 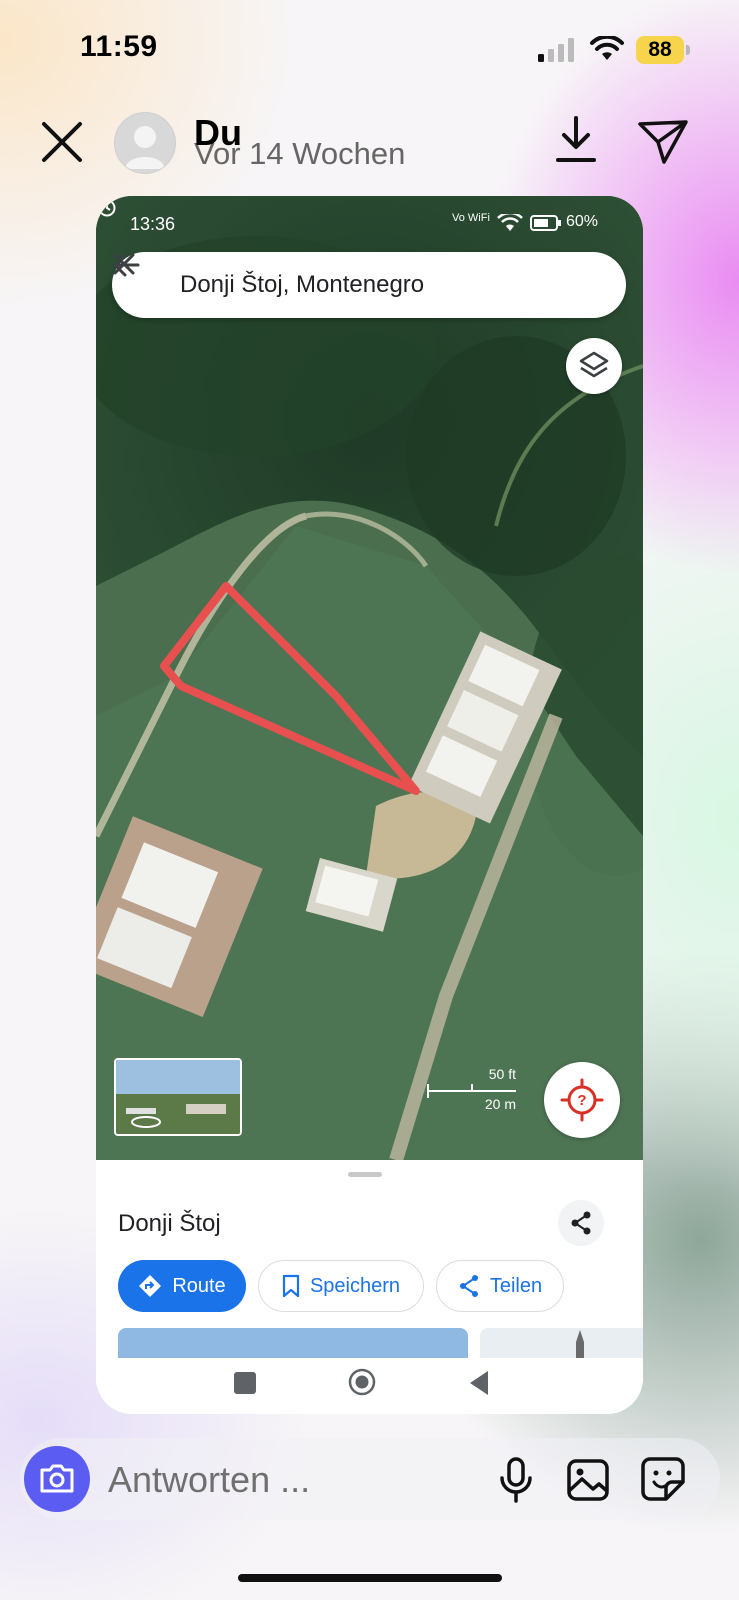 I want to click on share-chip: Teilen, so click(x=500, y=1286).